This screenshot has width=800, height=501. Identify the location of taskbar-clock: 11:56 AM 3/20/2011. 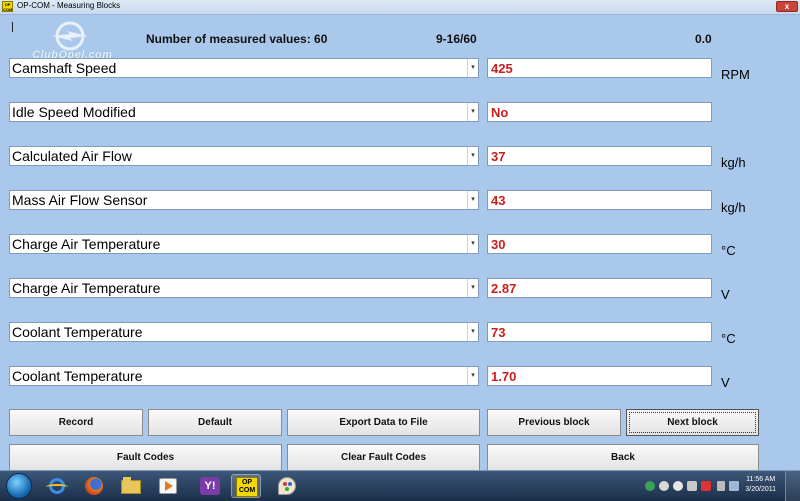
(760, 485).